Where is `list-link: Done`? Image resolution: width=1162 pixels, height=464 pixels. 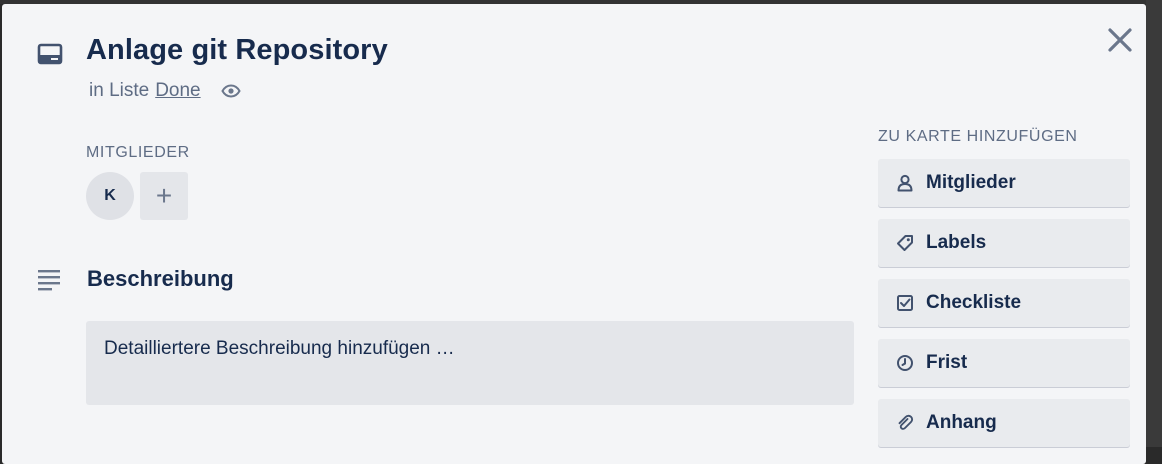
list-link: Done is located at coordinates (177, 91).